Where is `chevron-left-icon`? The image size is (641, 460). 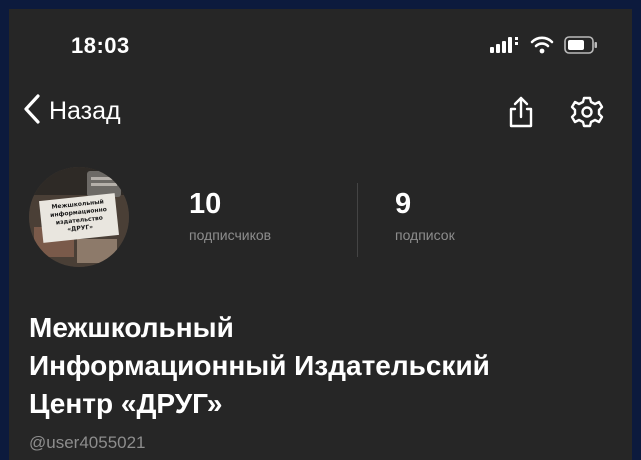 chevron-left-icon is located at coordinates (32, 111).